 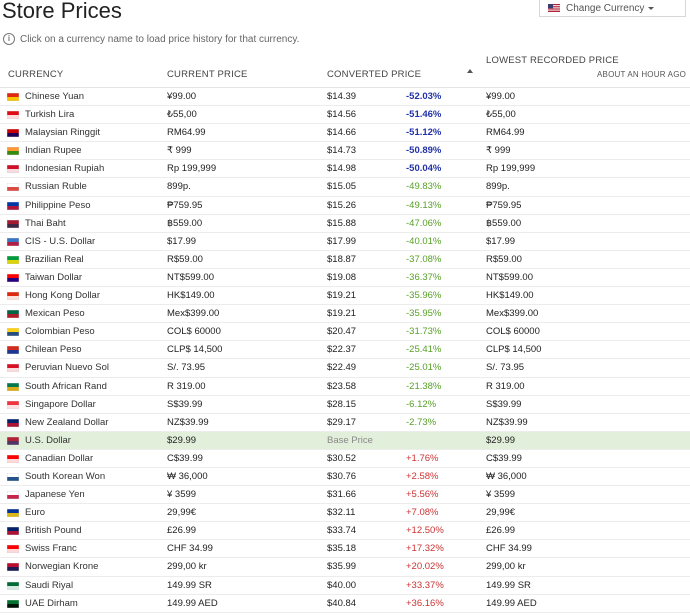 What do you see at coordinates (182, 440) in the screenshot?
I see `current-price: $29.99` at bounding box center [182, 440].